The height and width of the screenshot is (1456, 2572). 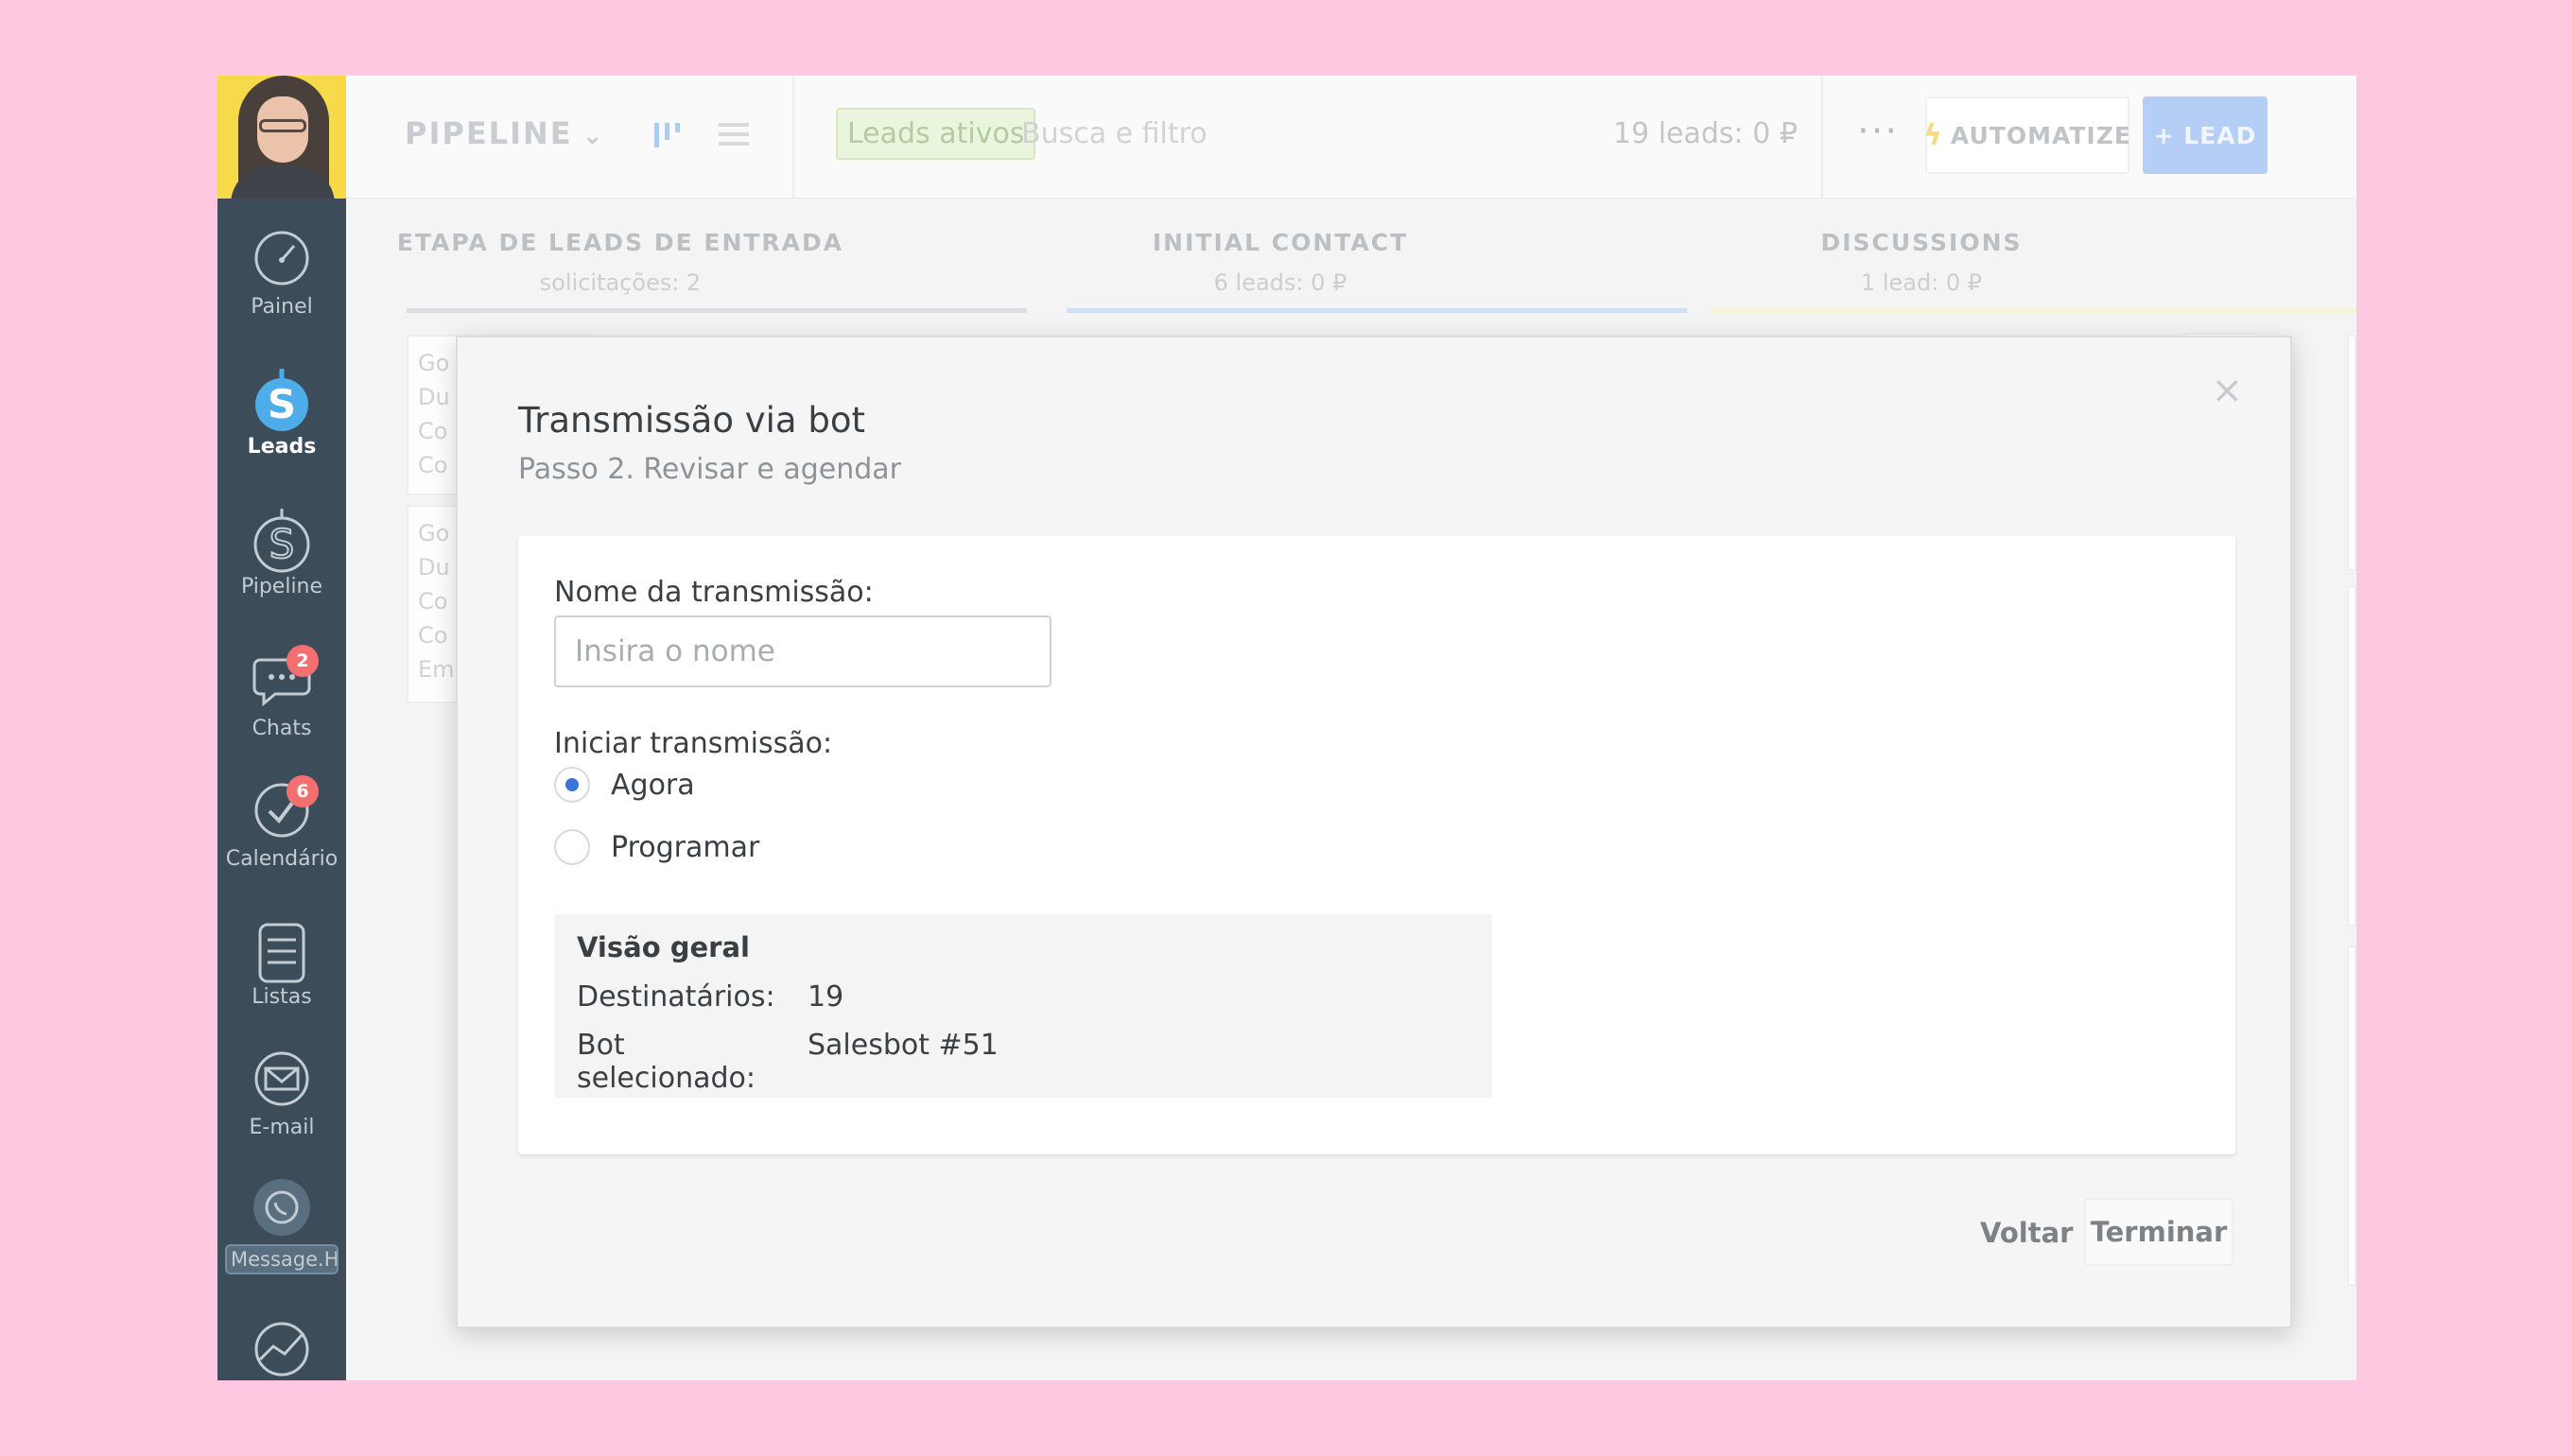 What do you see at coordinates (685, 847) in the screenshot?
I see `radio-label: Programar` at bounding box center [685, 847].